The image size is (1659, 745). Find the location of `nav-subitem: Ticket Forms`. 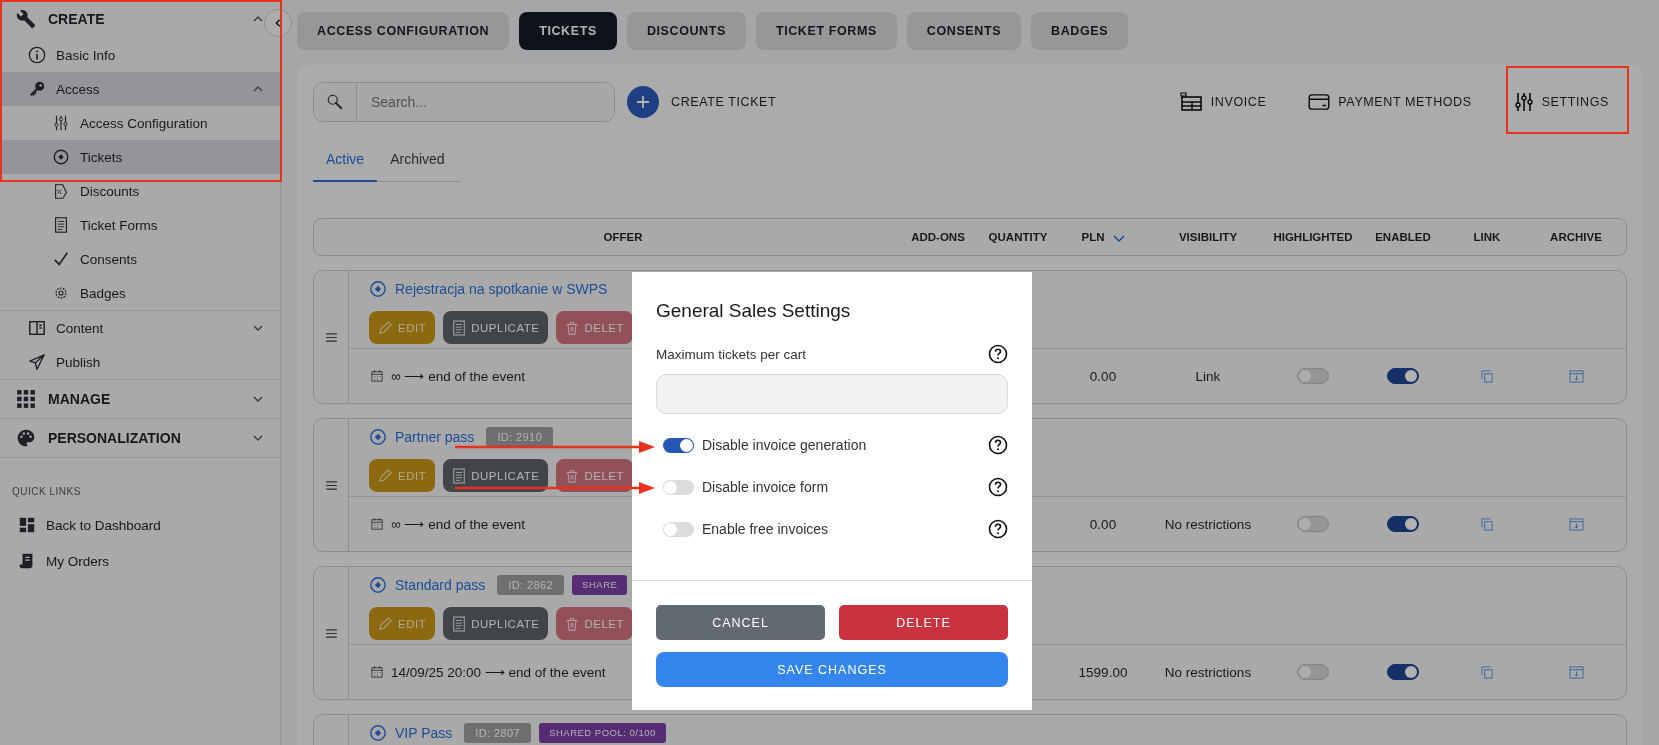

nav-subitem: Ticket Forms is located at coordinates (140, 225).